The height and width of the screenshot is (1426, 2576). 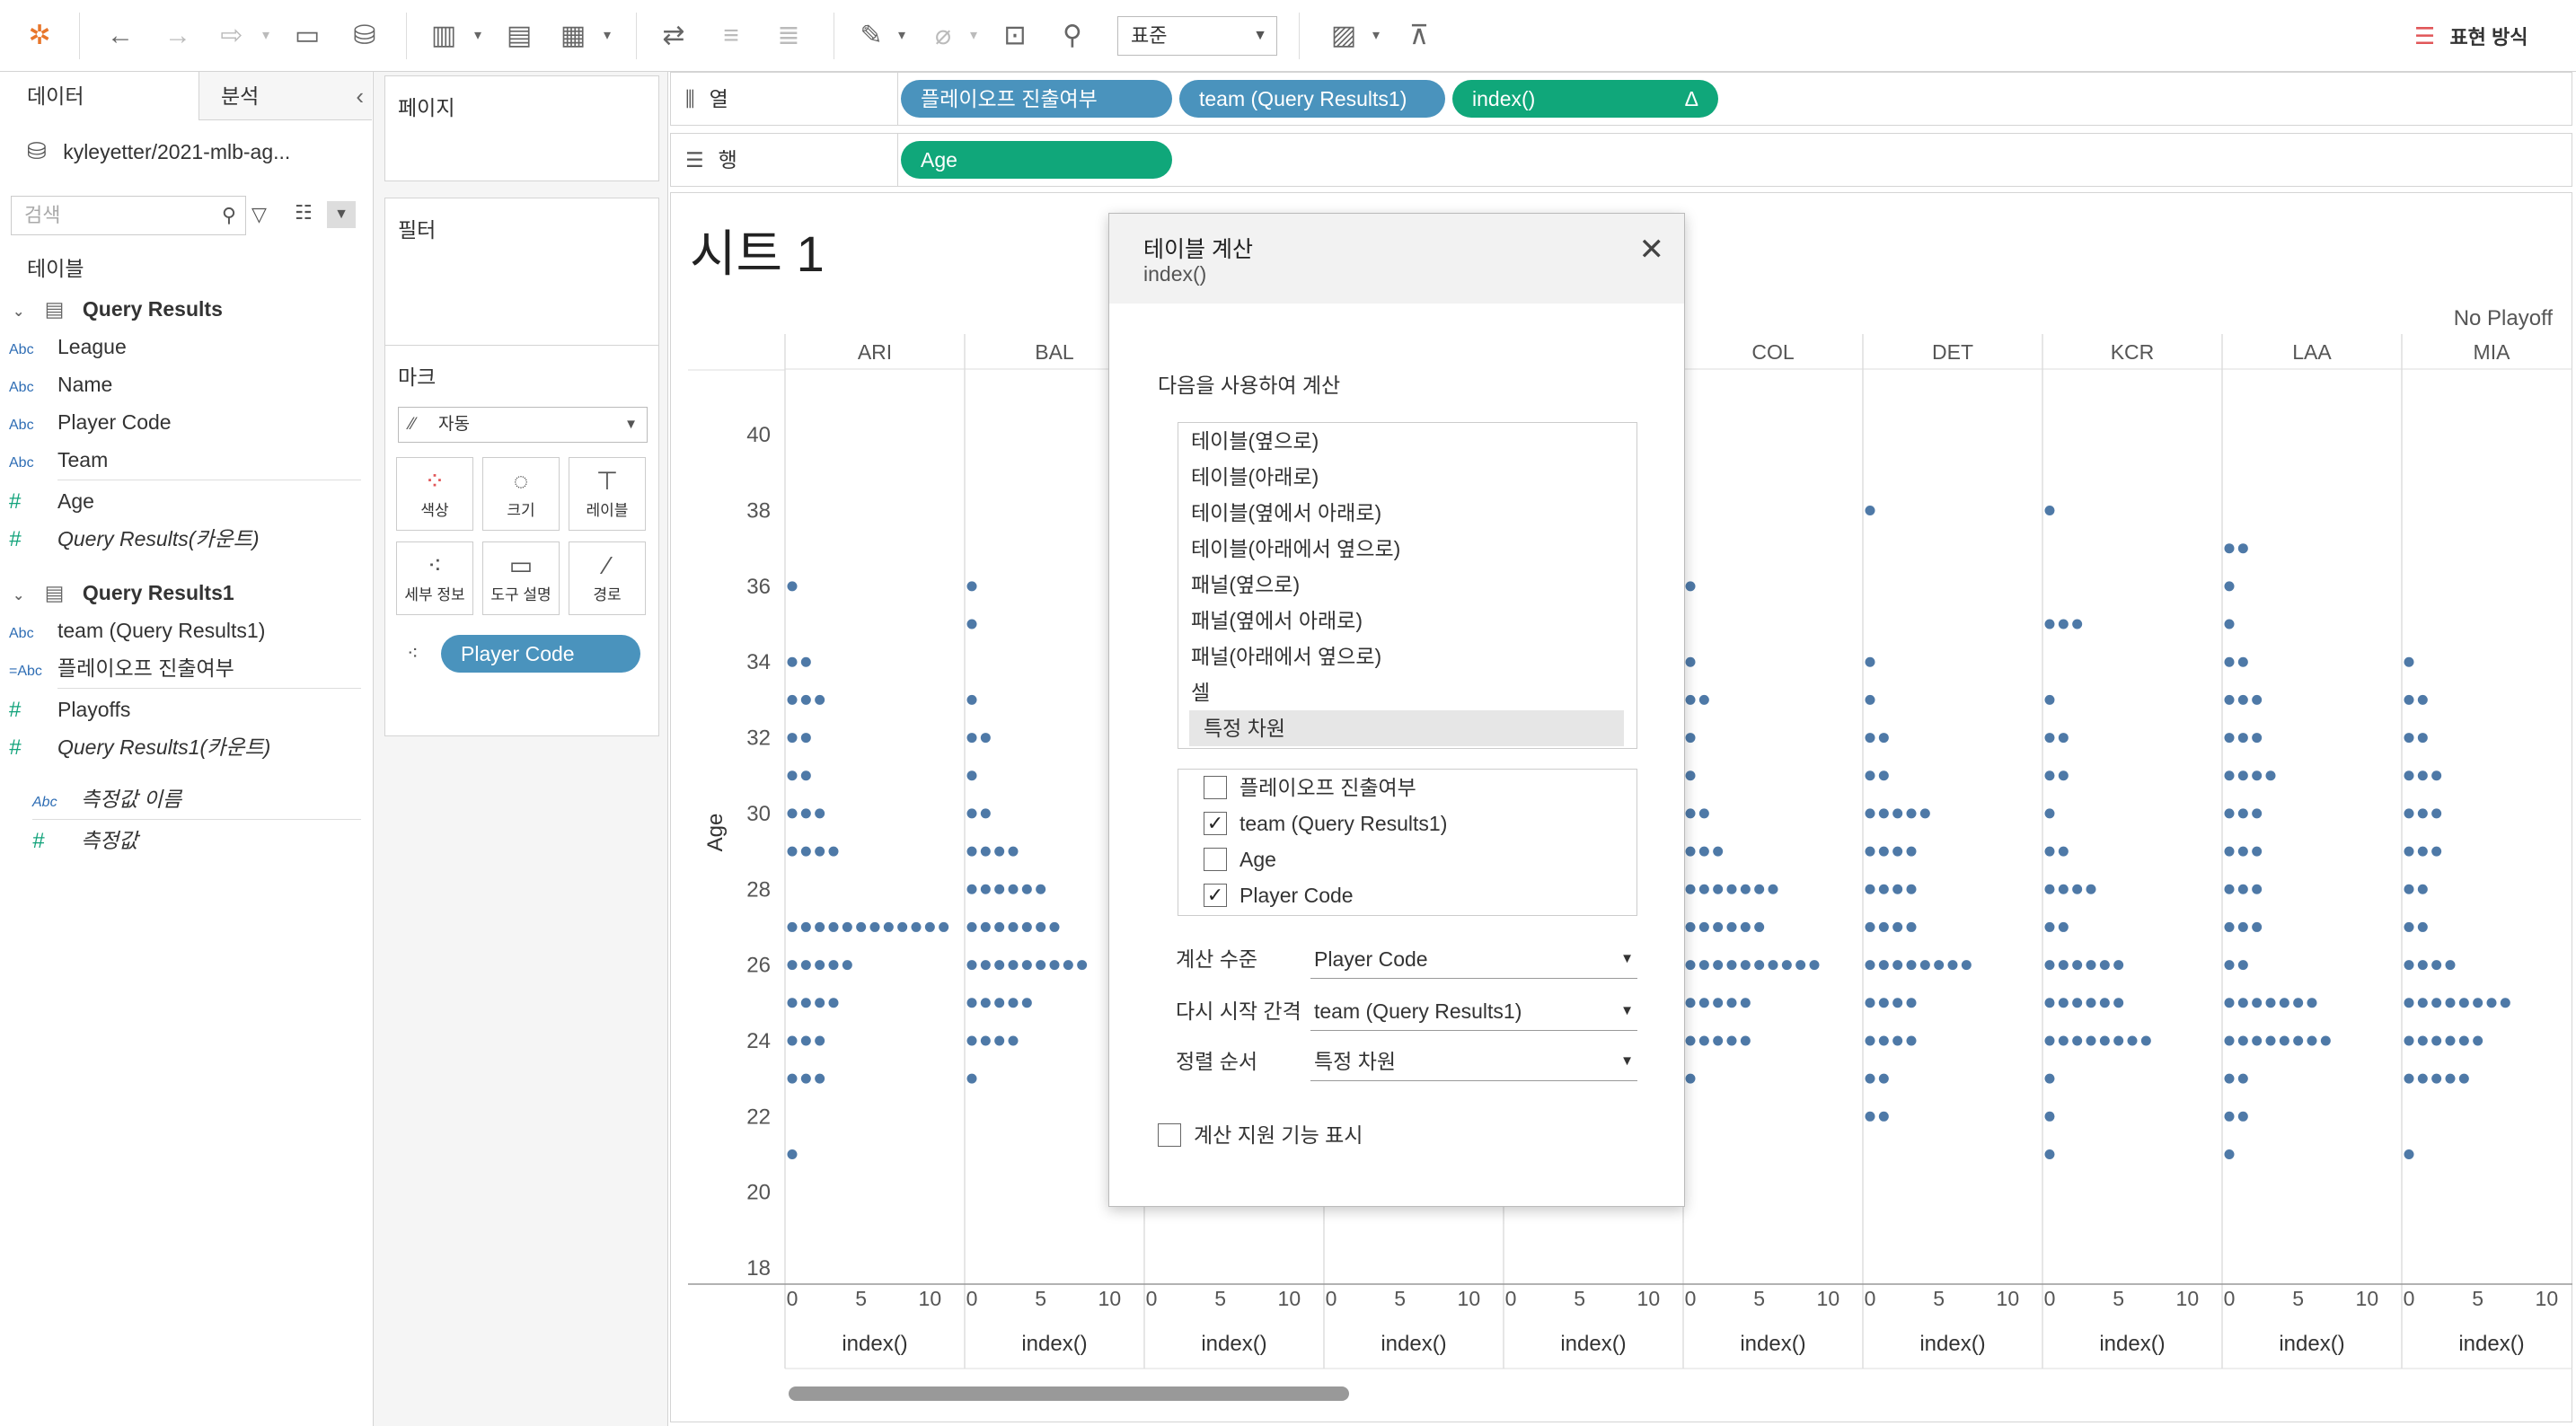 I want to click on compute-option: 테이블(아래에서 옆으로), so click(x=1295, y=549).